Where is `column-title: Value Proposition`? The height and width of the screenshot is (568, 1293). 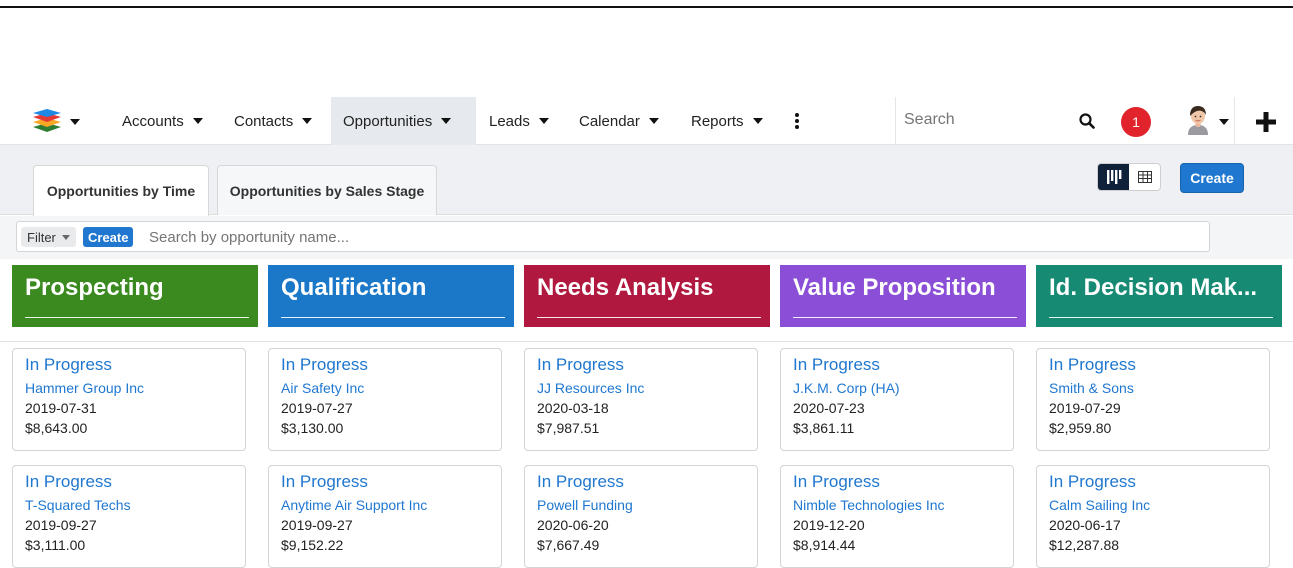 column-title: Value Proposition is located at coordinates (894, 287).